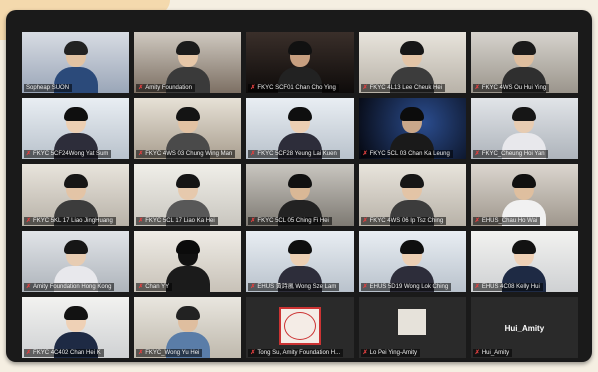 The height and width of the screenshot is (372, 598). I want to click on participant-name-text: FKYC 5CL 05 Ching Fi Hei, so click(293, 220).